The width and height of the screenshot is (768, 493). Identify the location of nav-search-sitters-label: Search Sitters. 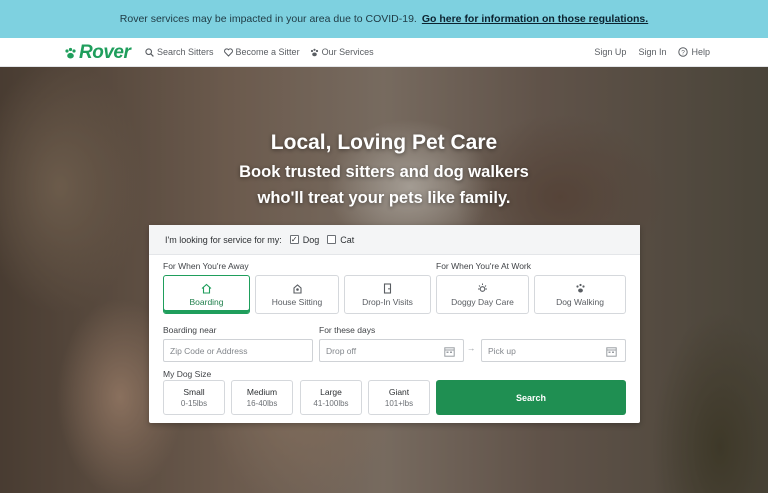
(185, 52).